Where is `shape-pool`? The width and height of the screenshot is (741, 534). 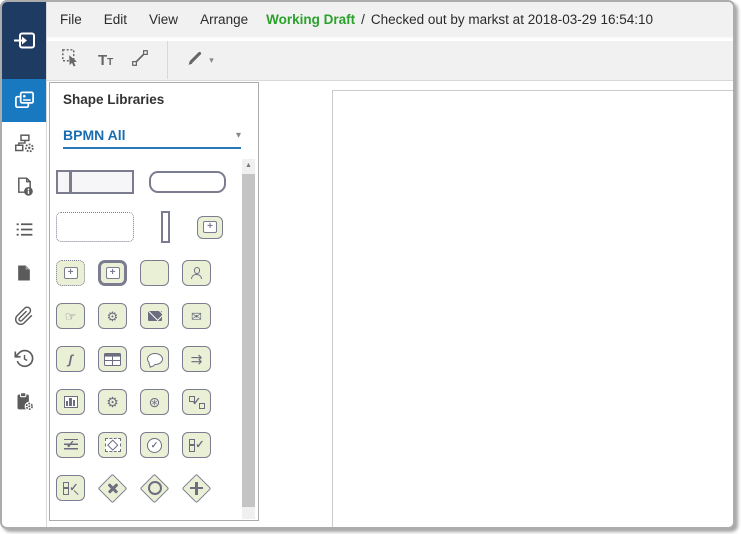 shape-pool is located at coordinates (95, 182).